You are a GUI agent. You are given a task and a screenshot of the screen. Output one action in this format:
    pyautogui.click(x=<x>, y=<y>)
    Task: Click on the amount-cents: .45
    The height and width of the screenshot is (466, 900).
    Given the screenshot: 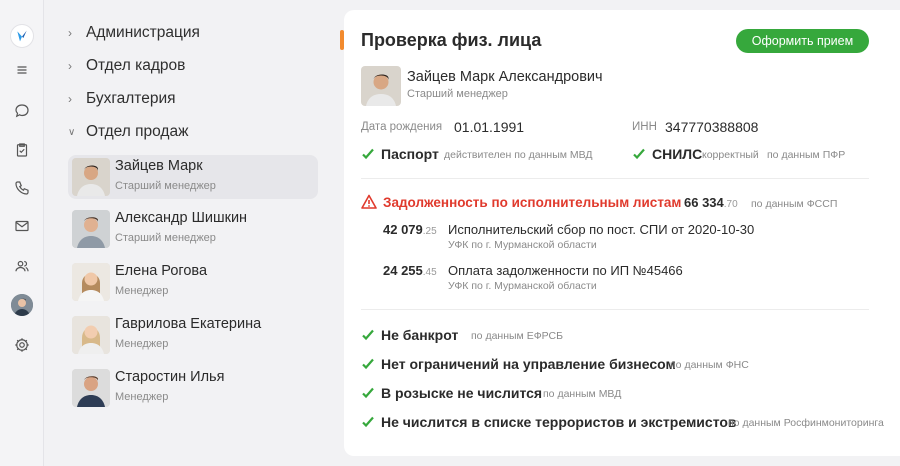 What is the action you would take?
    pyautogui.click(x=429, y=272)
    